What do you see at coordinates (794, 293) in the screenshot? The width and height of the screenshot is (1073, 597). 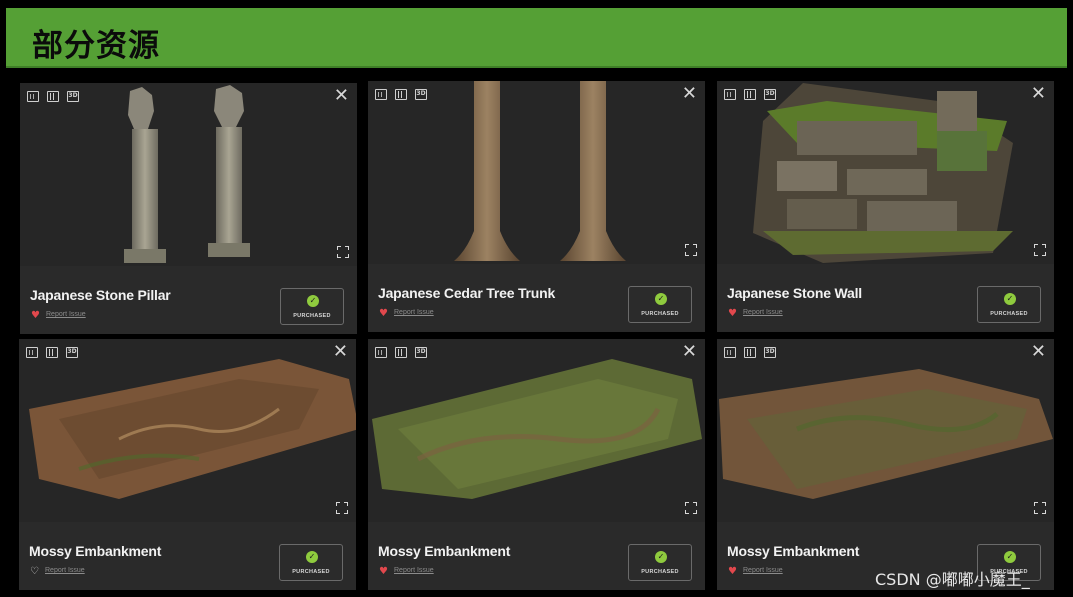 I see `asset-title: Japanese Stone Wall` at bounding box center [794, 293].